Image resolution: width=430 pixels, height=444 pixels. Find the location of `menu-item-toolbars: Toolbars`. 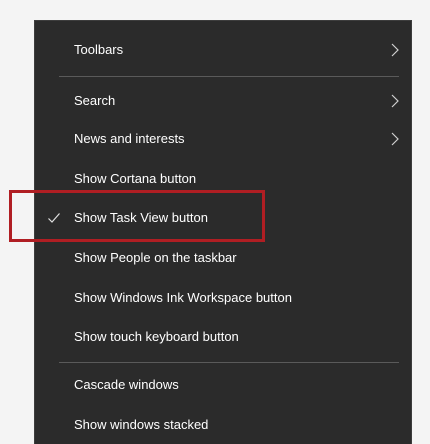

menu-item-toolbars: Toolbars is located at coordinates (223, 50).